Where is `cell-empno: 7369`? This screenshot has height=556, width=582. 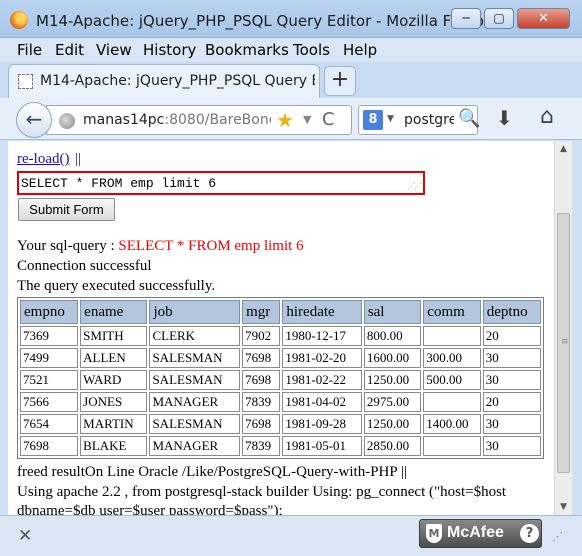
cell-empno: 7369 is located at coordinates (49, 336).